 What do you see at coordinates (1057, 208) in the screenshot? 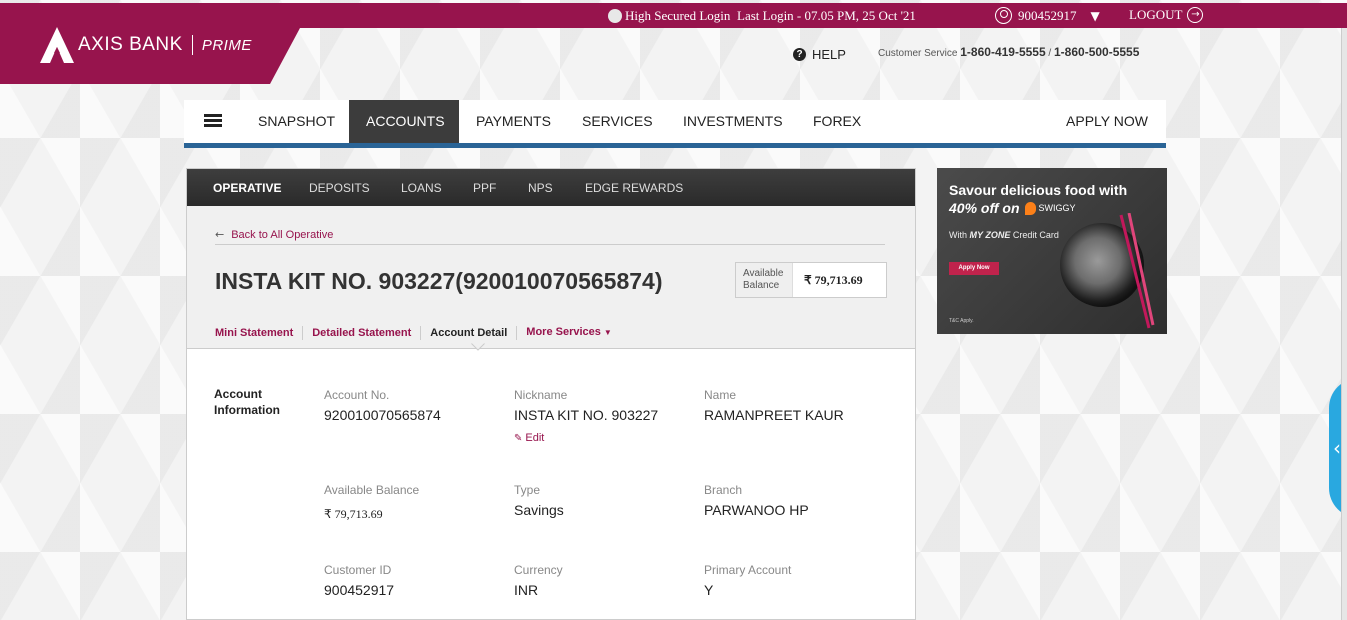
I see `partner-name: SWIGGY` at bounding box center [1057, 208].